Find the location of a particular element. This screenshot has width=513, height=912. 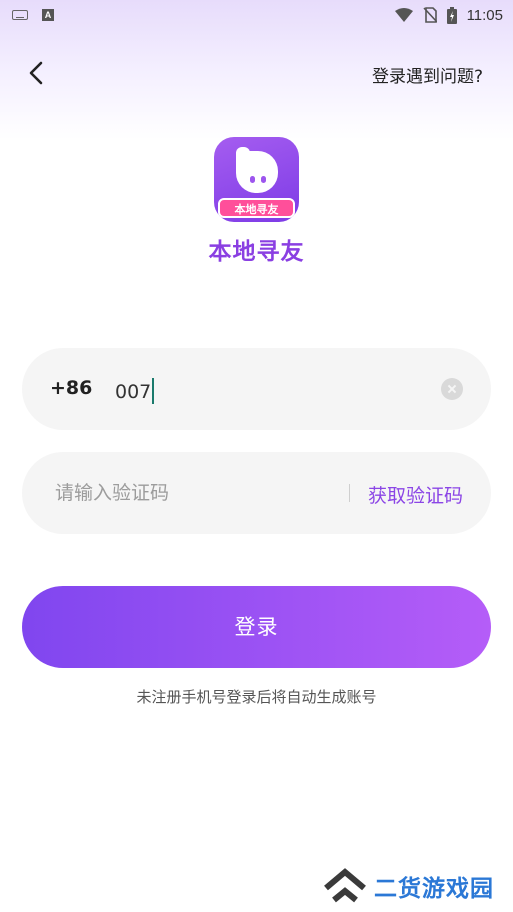

logo-bubble-icon is located at coordinates (257, 170).